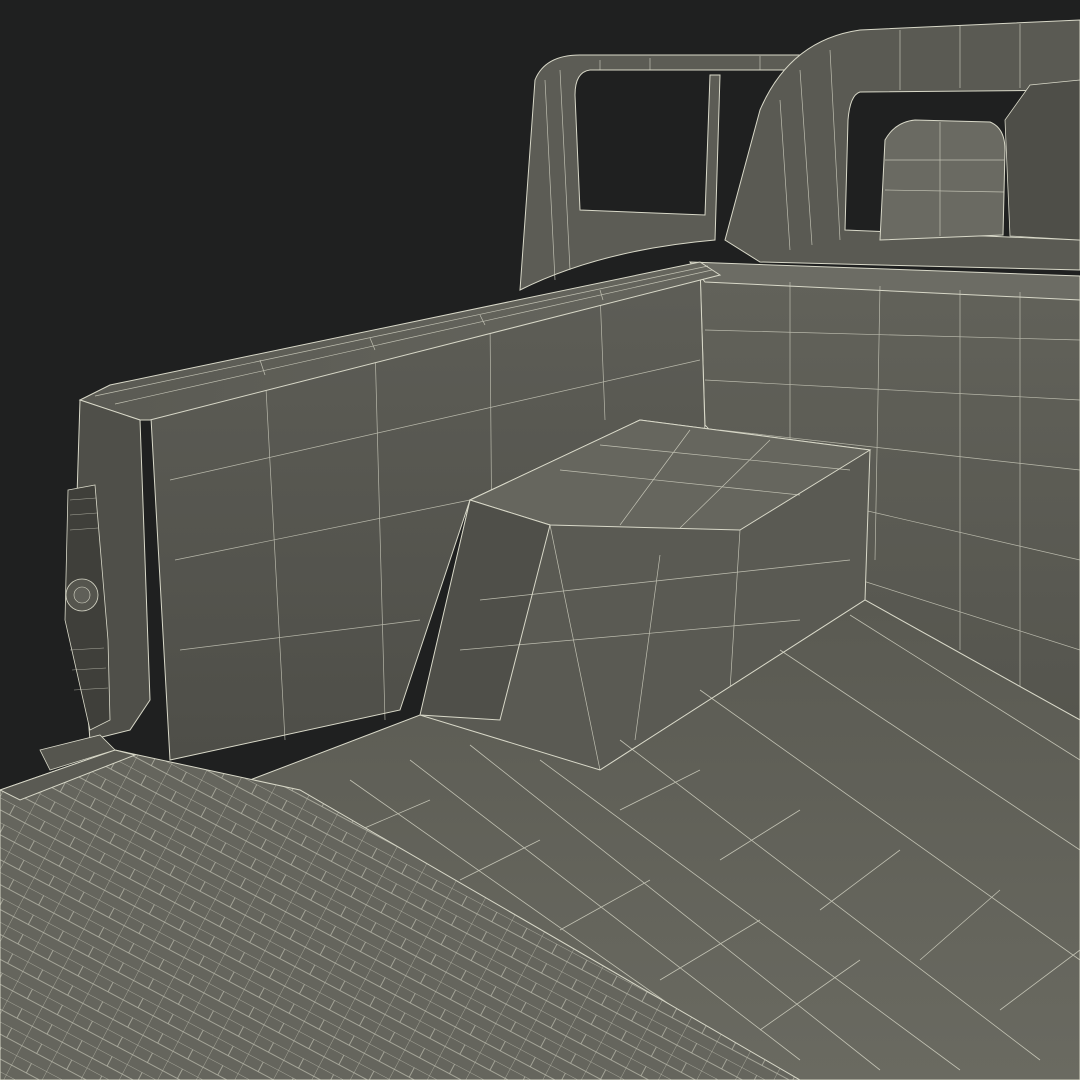 The height and width of the screenshot is (1080, 1080). I want to click on cab-frame, so click(799, 155).